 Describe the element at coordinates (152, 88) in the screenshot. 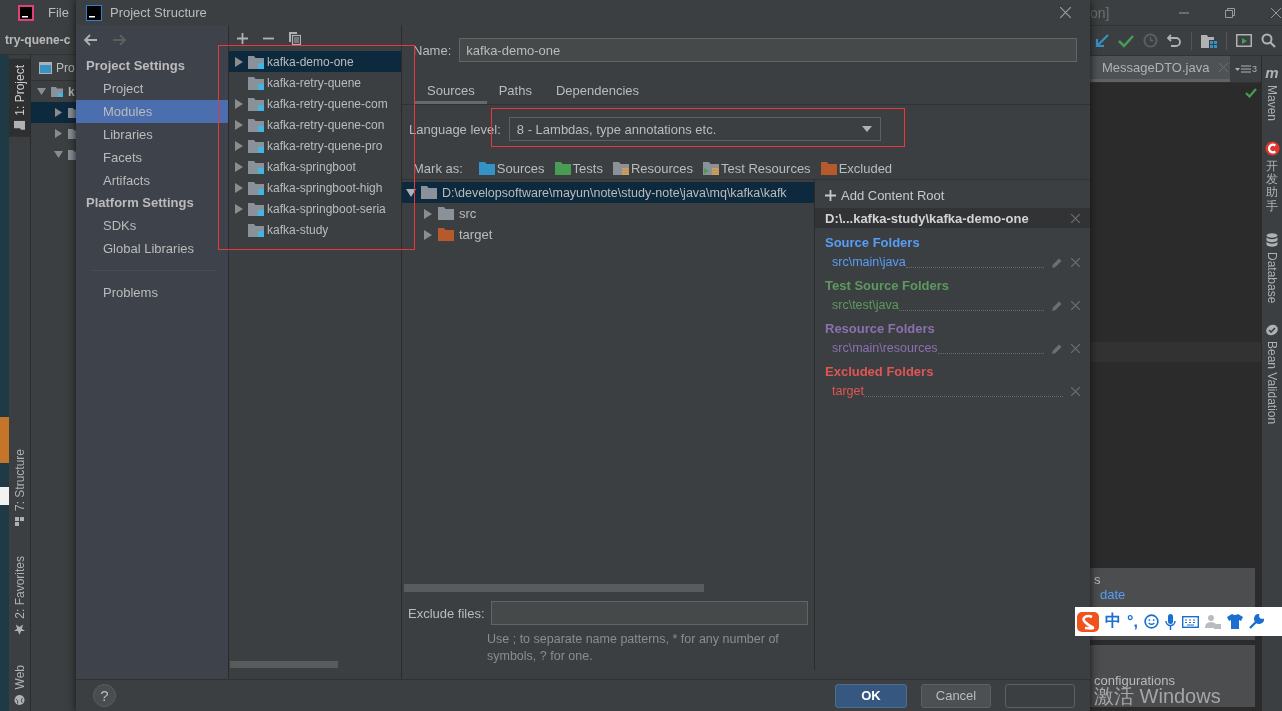

I see `nav-item: Project` at that location.